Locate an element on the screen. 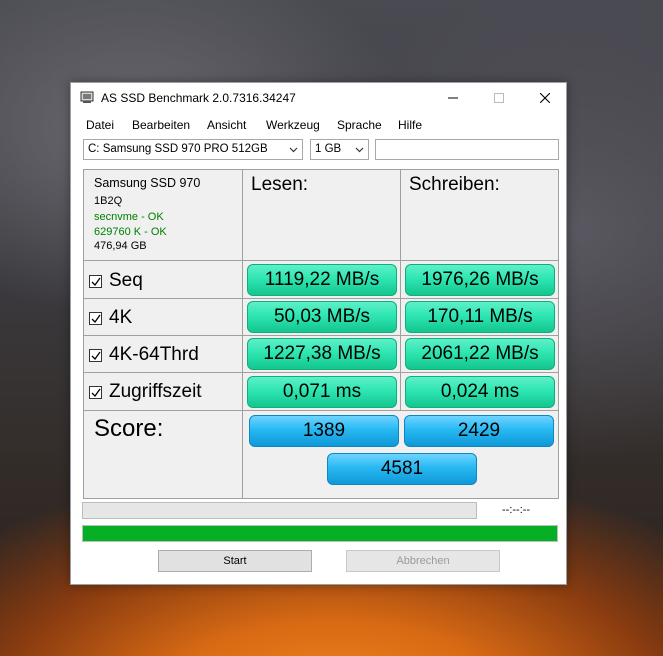  overall-progress-fill is located at coordinates (320, 533).